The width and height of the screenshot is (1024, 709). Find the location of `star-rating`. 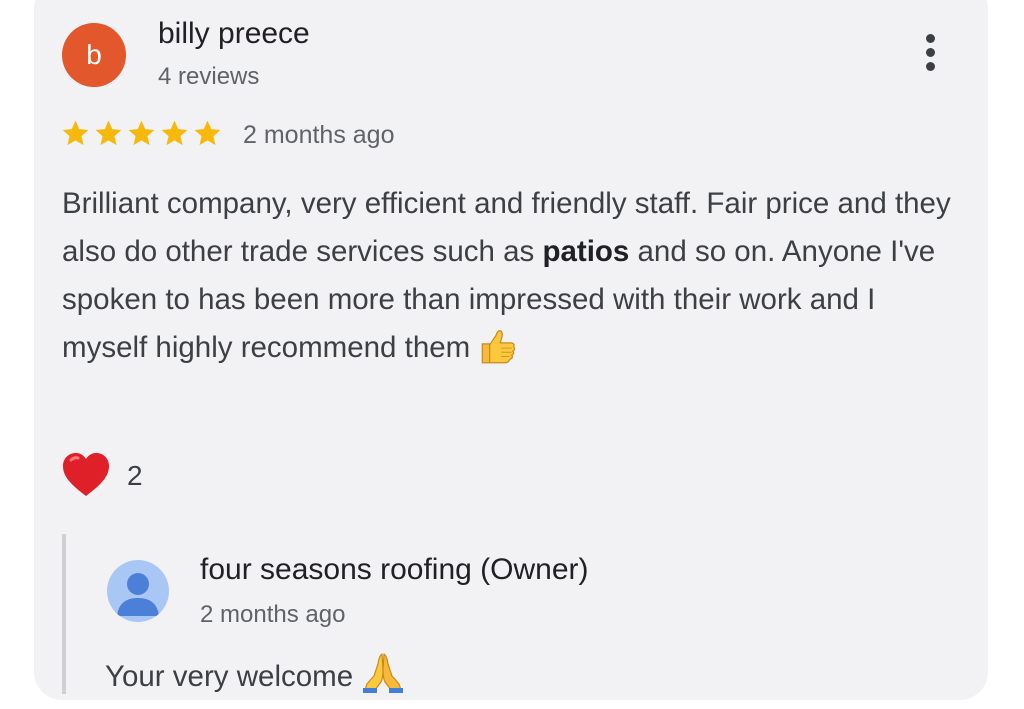

star-rating is located at coordinates (141, 134).